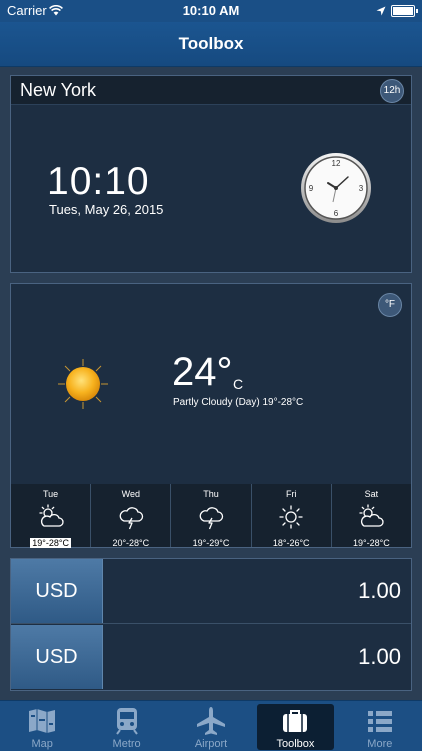  I want to click on digital-time: 10:10, so click(98, 181).